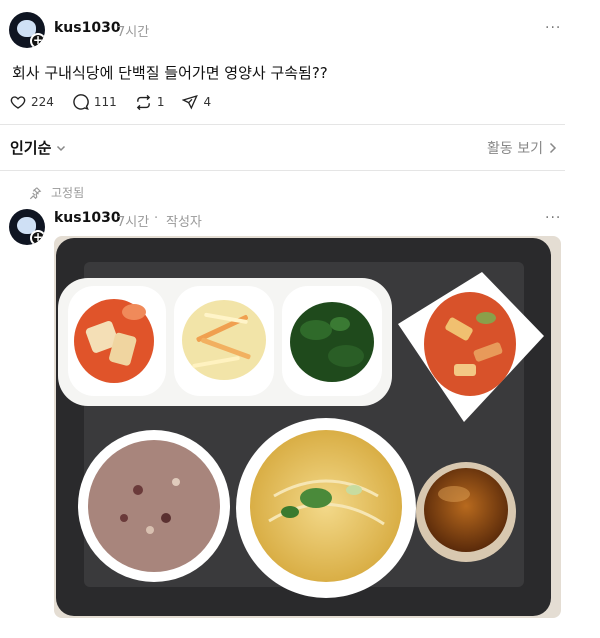 This screenshot has height=638, width=600. Describe the element at coordinates (190, 102) in the screenshot. I see `send-icon` at that location.